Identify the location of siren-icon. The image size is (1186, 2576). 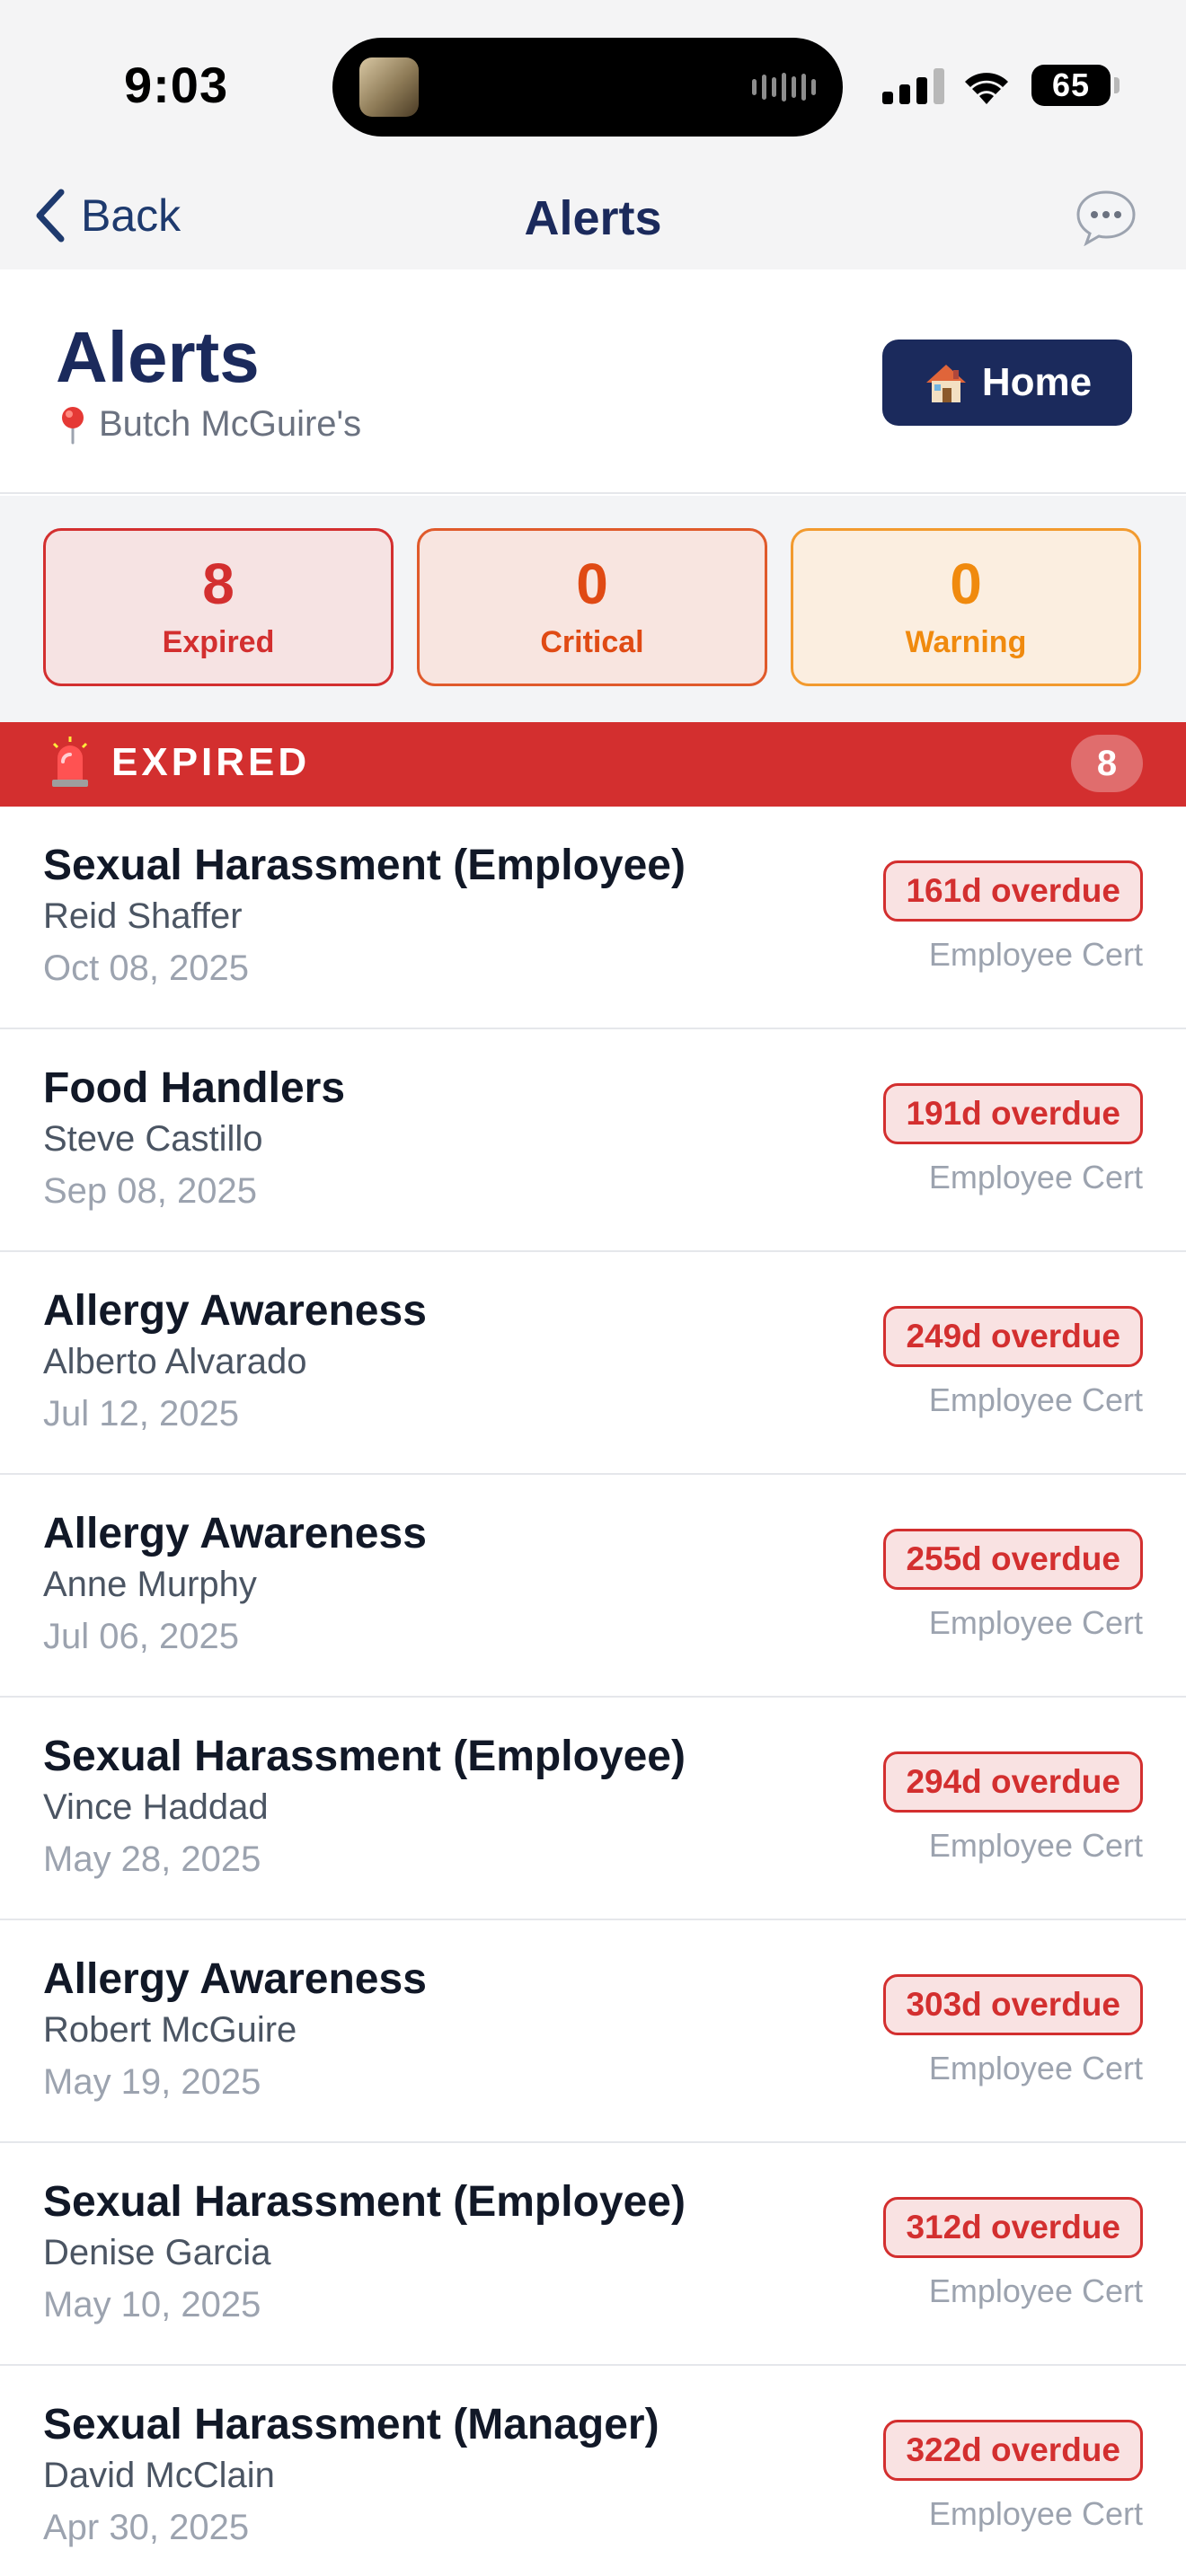
(70, 762).